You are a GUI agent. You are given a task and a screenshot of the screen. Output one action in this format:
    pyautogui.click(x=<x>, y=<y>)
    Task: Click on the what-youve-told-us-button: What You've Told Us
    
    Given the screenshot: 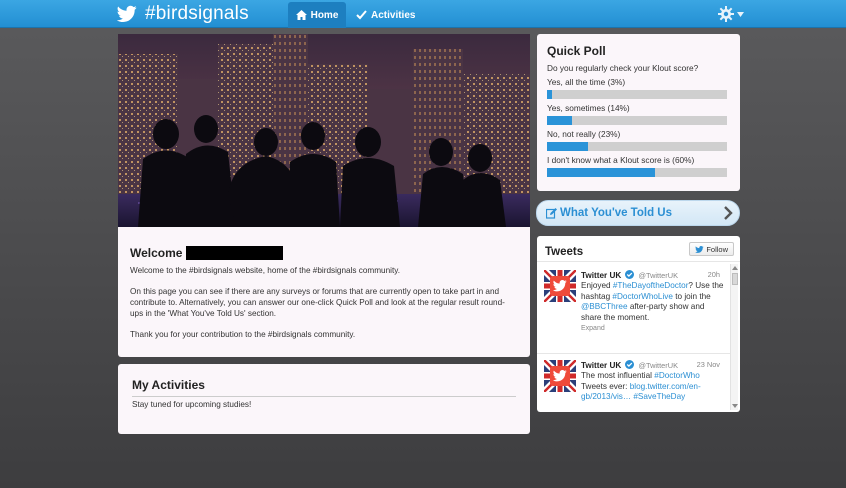 What is the action you would take?
    pyautogui.click(x=638, y=213)
    